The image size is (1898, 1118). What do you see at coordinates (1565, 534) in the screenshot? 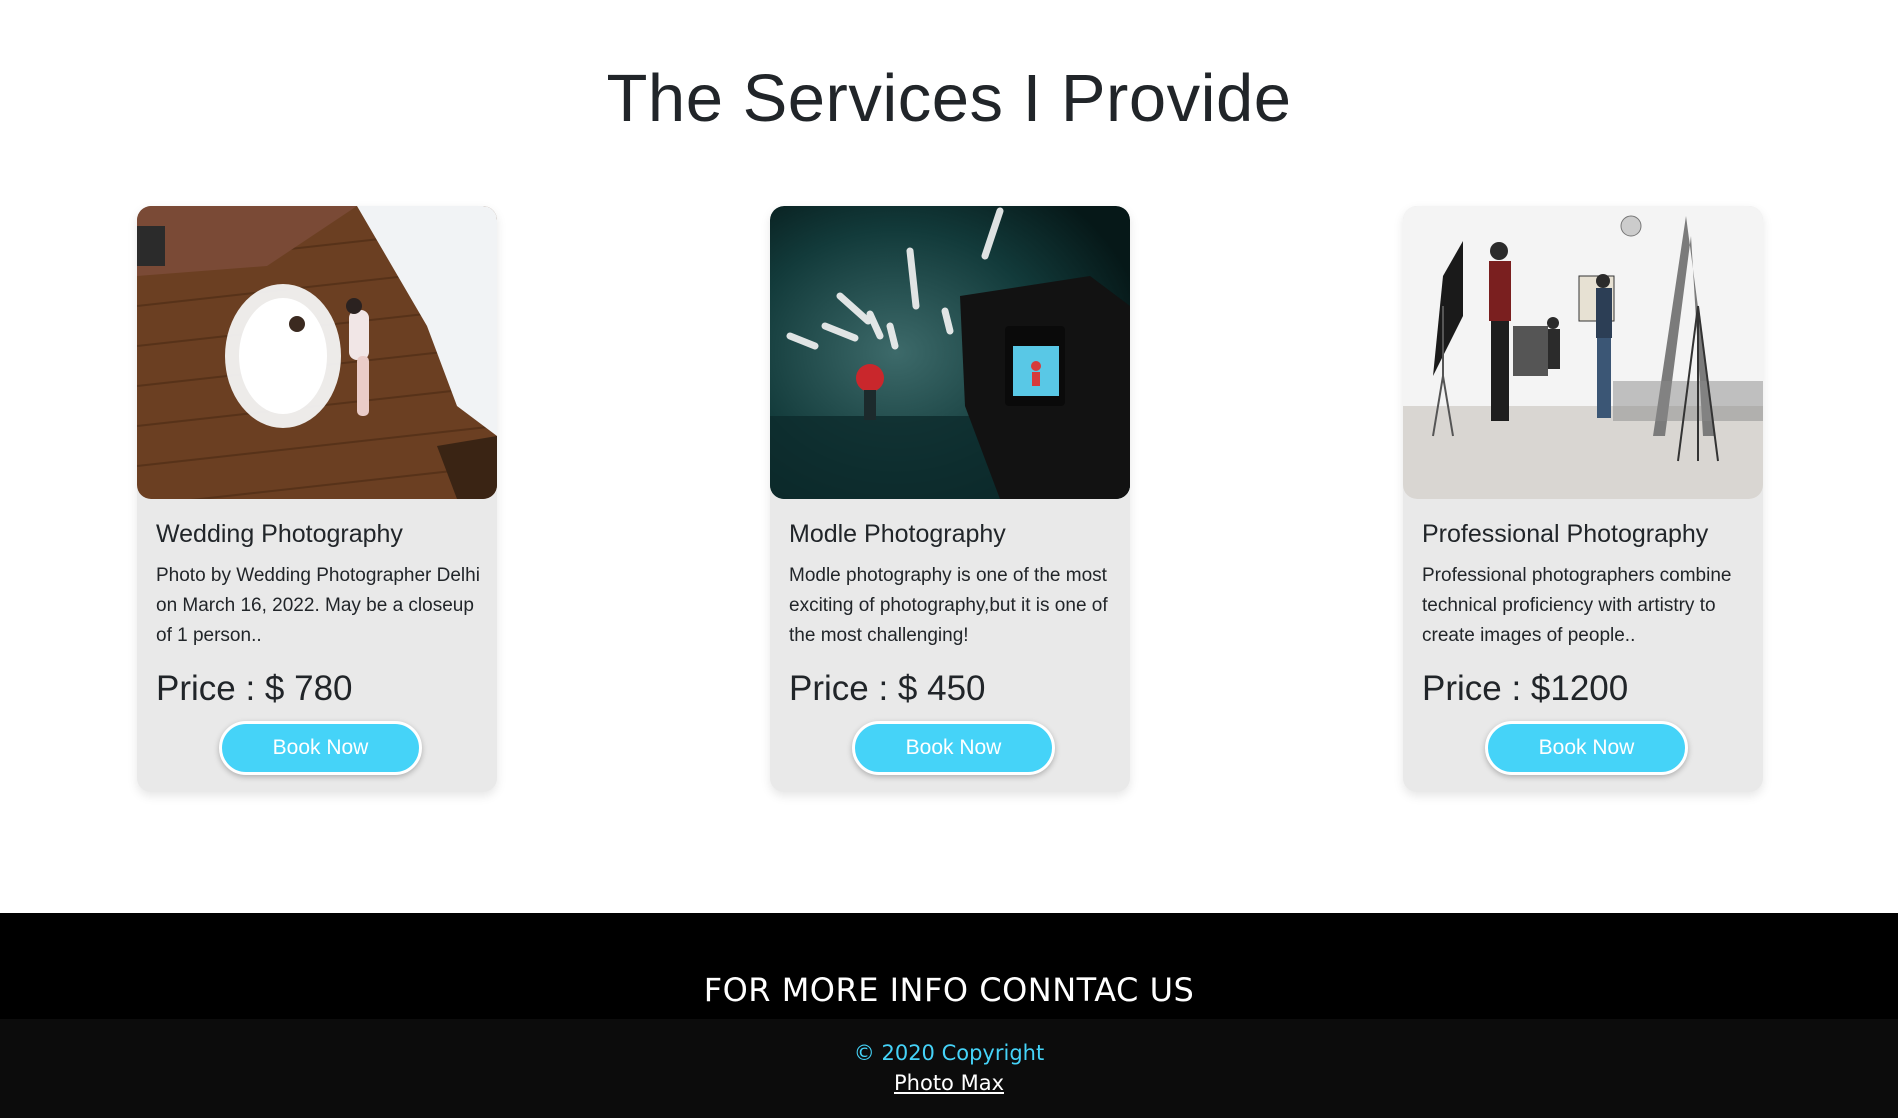
I see `card-title: Professional Photography` at bounding box center [1565, 534].